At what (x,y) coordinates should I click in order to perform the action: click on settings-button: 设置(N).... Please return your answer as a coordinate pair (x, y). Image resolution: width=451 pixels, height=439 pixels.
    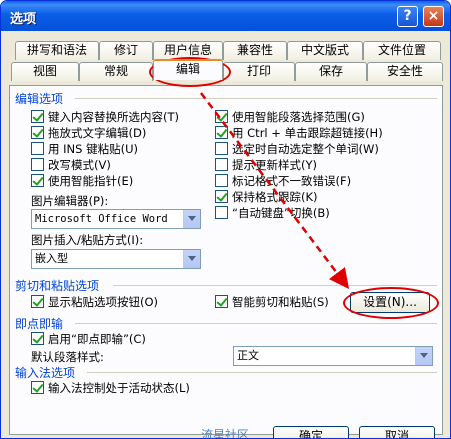
    Looking at the image, I should click on (390, 302).